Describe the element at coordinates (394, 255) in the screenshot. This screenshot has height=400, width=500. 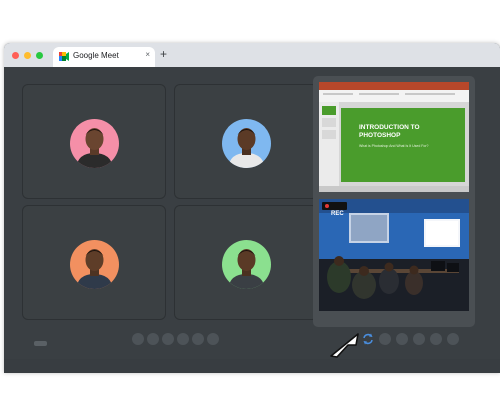
I see `classroom-camera-feed: REC` at that location.